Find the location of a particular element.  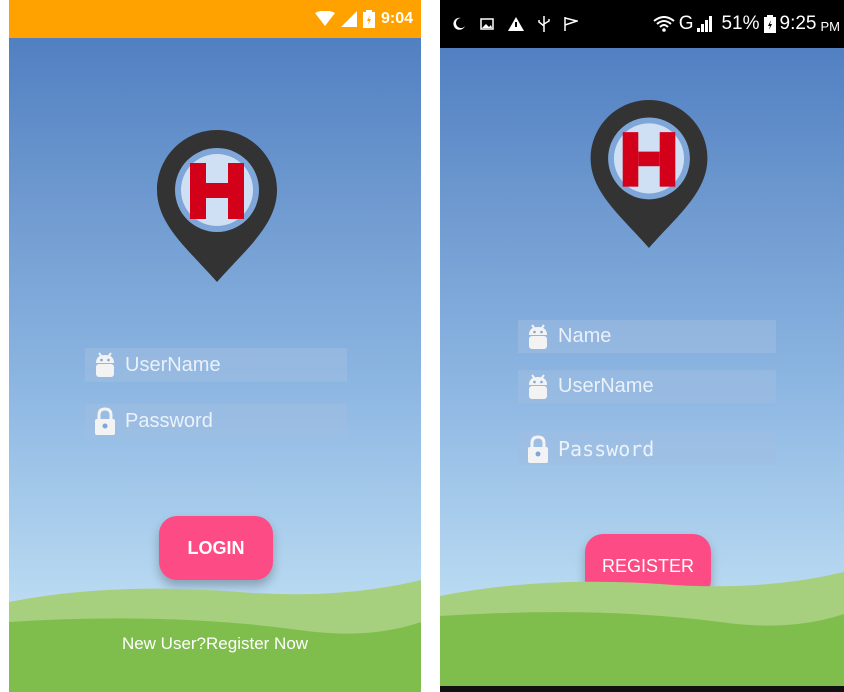

notification-icons is located at coordinates (515, 24).